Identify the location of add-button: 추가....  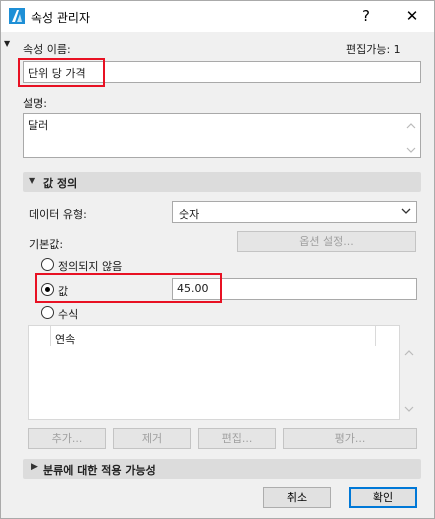
(67, 438).